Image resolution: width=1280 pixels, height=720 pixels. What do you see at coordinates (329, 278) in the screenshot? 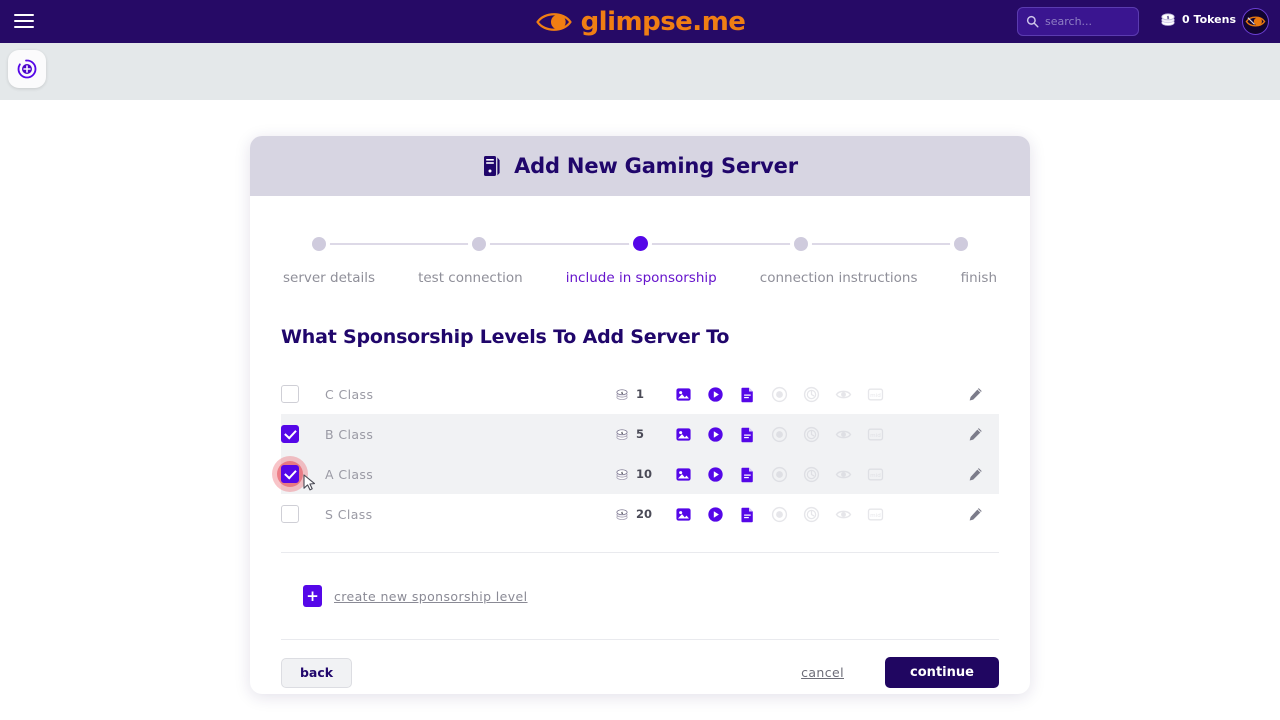
I see `step-label-server-details: server details` at bounding box center [329, 278].